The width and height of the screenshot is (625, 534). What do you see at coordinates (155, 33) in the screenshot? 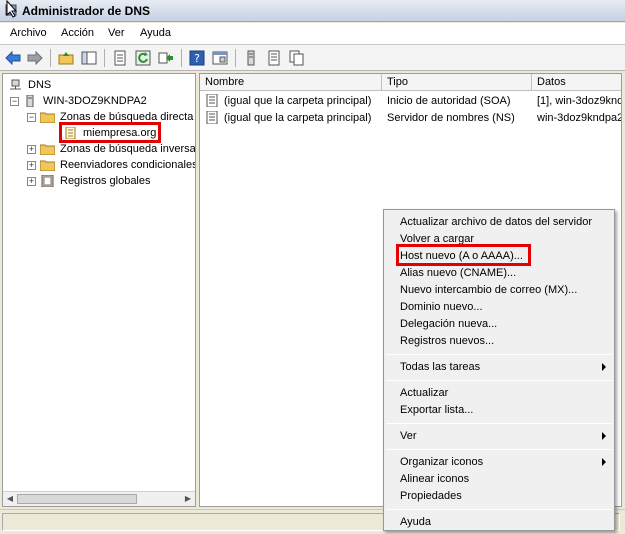
I see `menu-ayuda: Ayuda` at bounding box center [155, 33].